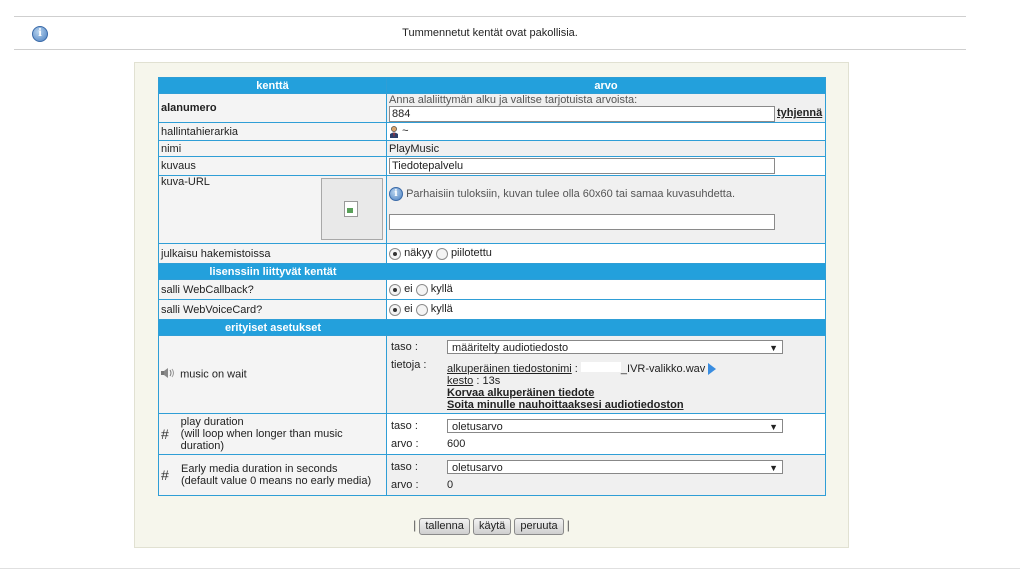  I want to click on radio-nakyy-label: näkyy, so click(418, 253).